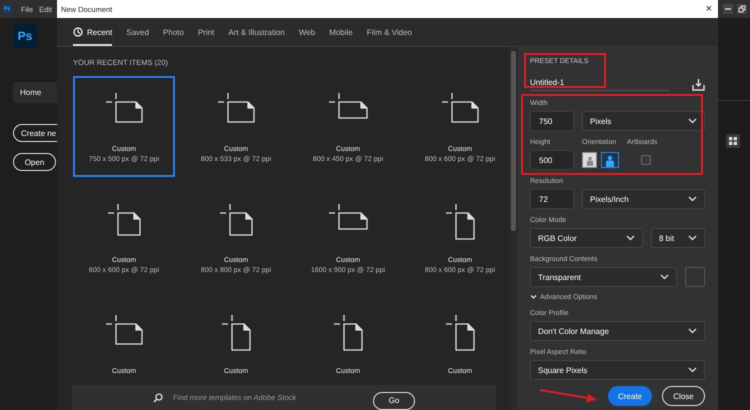 The image size is (750, 410). What do you see at coordinates (92, 32) in the screenshot?
I see `tab: Recent` at bounding box center [92, 32].